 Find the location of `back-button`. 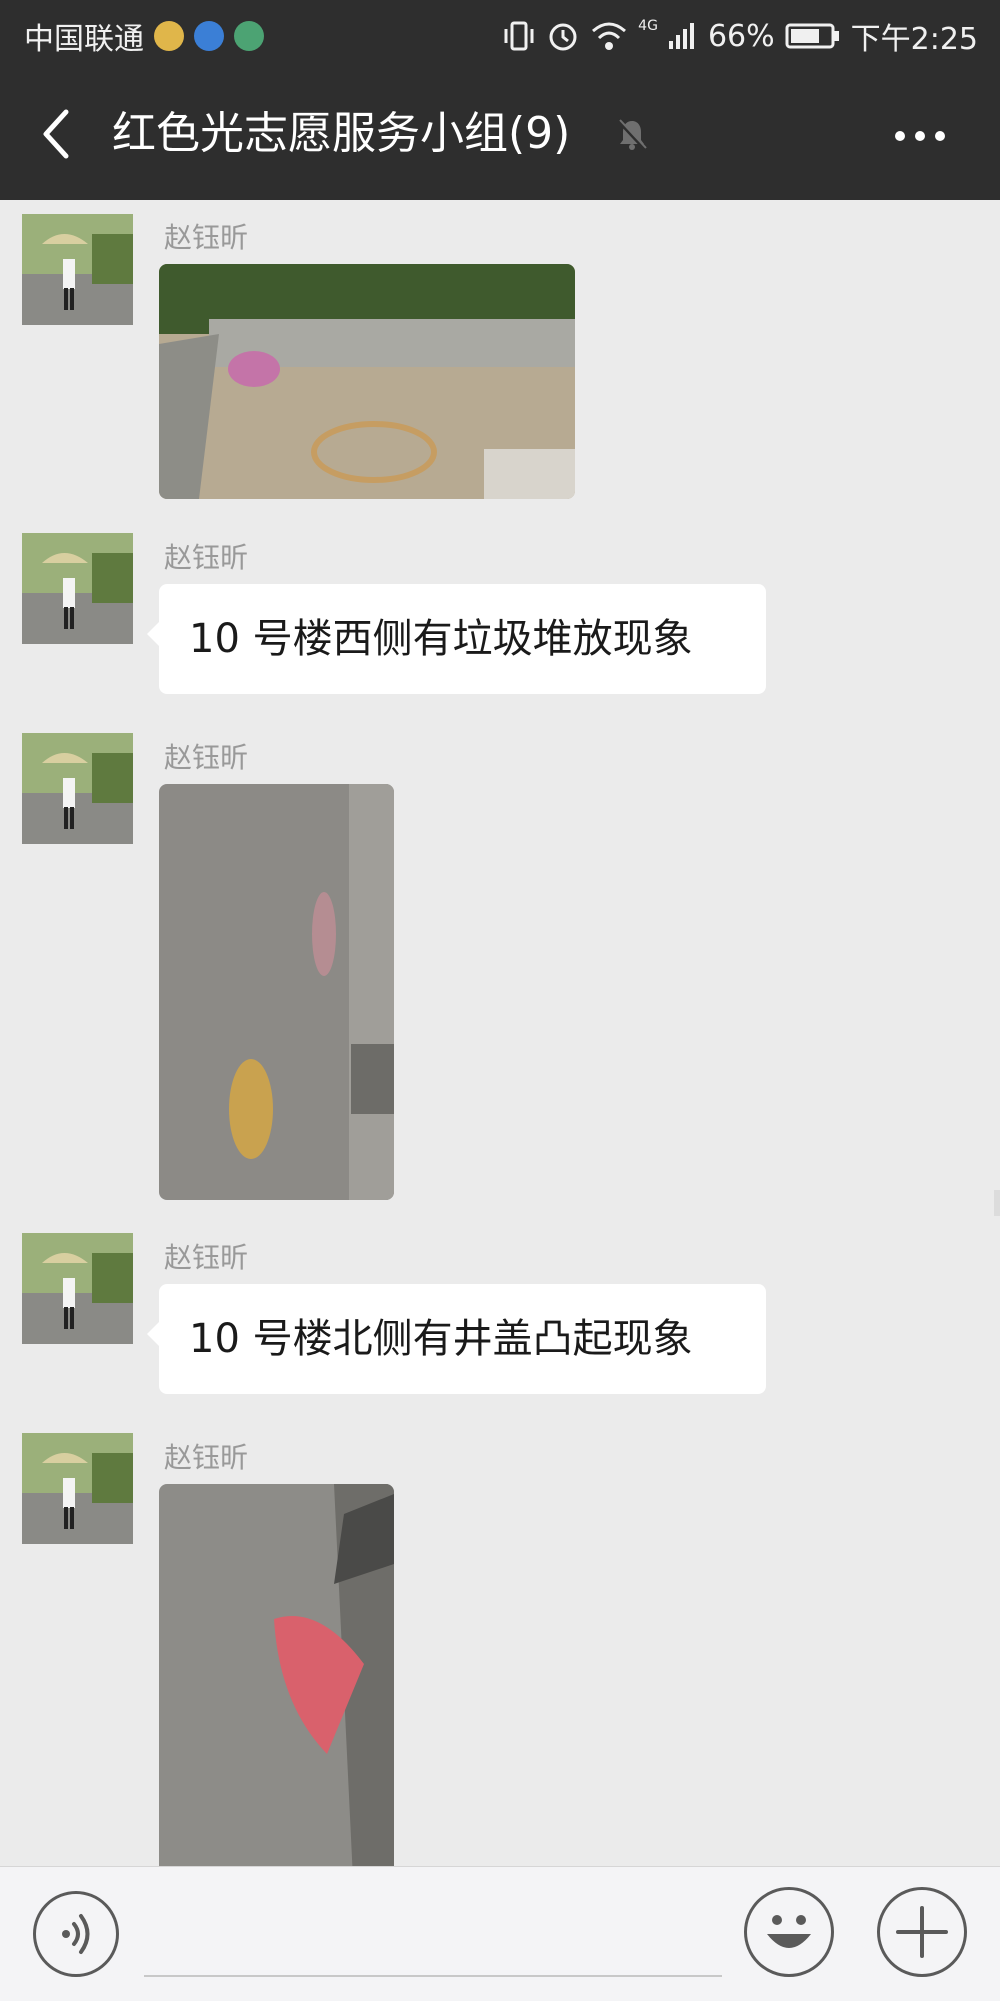

back-button is located at coordinates (57, 134).